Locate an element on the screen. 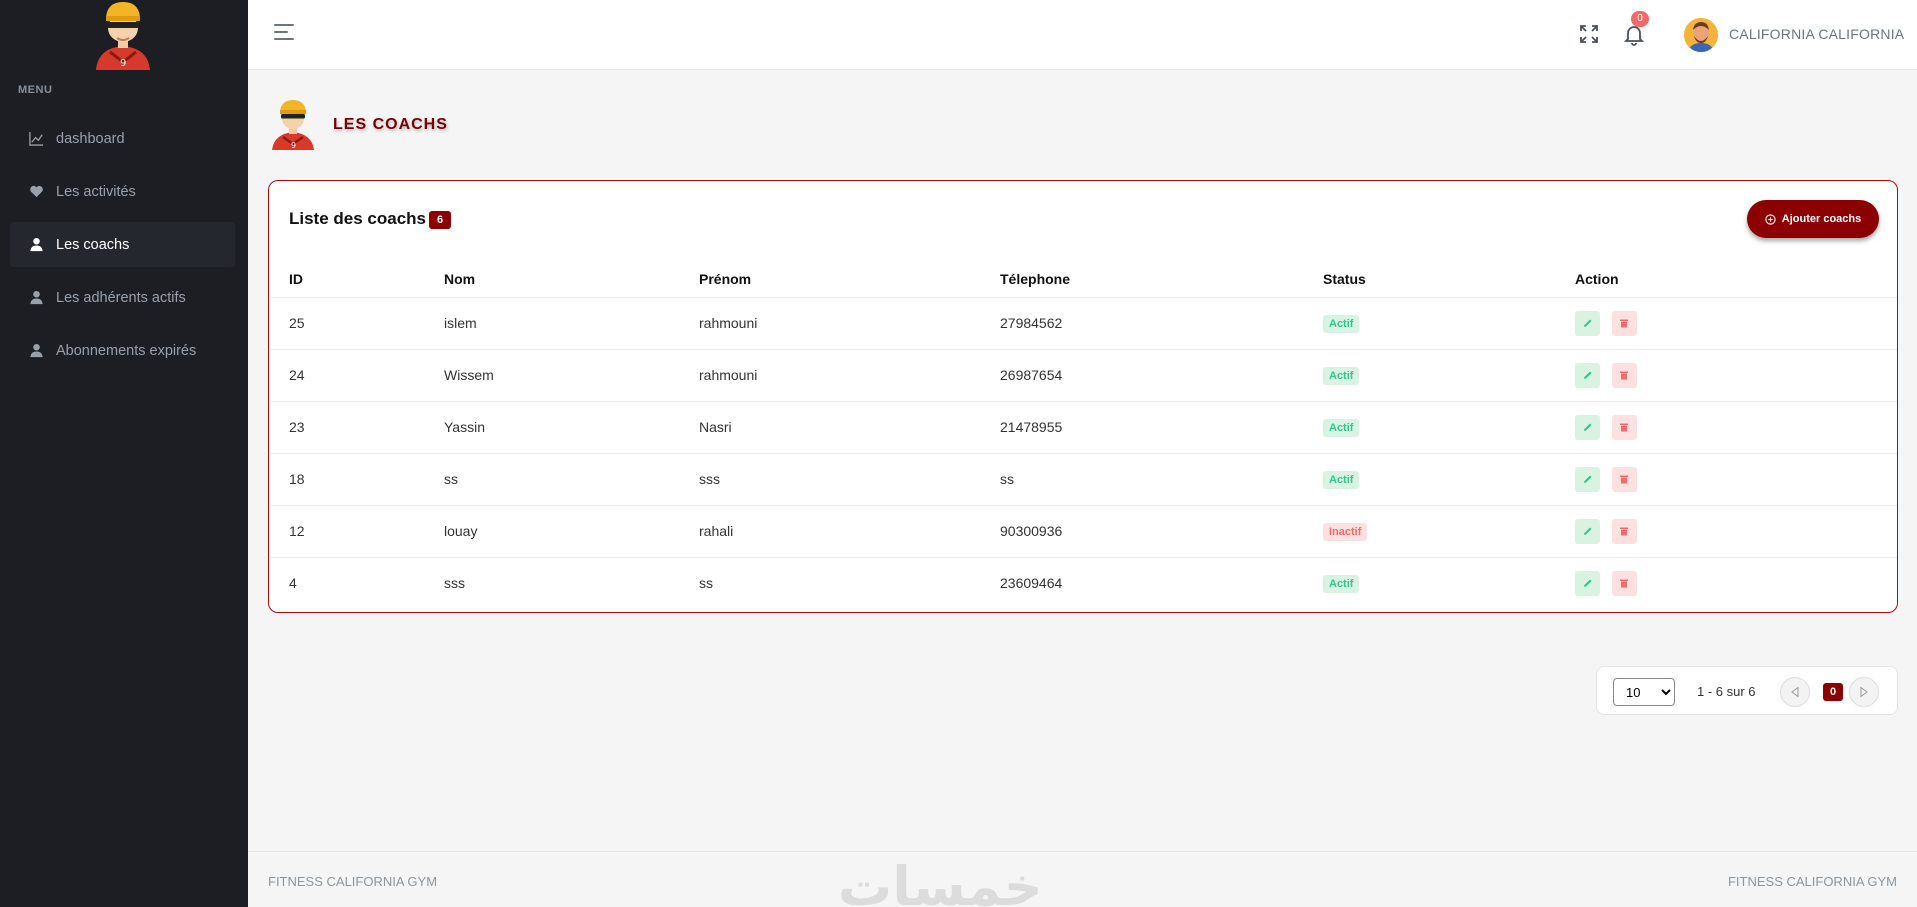  table-row: 25 islem rahmouni 27984562 Actif is located at coordinates (1084, 323).